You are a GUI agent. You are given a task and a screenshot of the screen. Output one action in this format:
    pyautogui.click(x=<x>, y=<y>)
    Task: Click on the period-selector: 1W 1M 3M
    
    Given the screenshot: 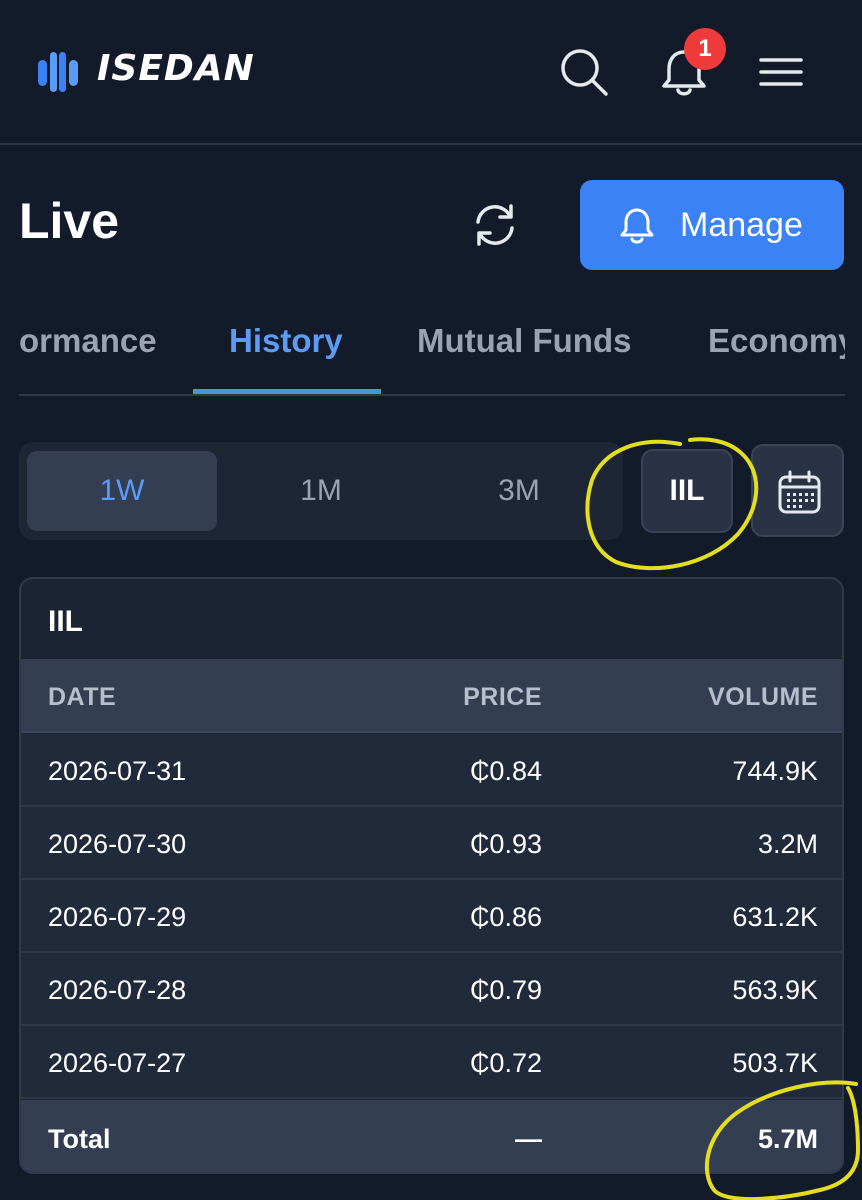 What is the action you would take?
    pyautogui.click(x=321, y=491)
    